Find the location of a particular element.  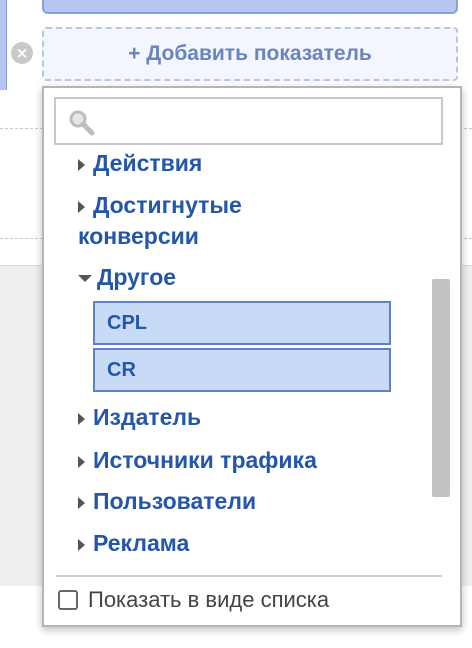

search-field is located at coordinates (248, 121).